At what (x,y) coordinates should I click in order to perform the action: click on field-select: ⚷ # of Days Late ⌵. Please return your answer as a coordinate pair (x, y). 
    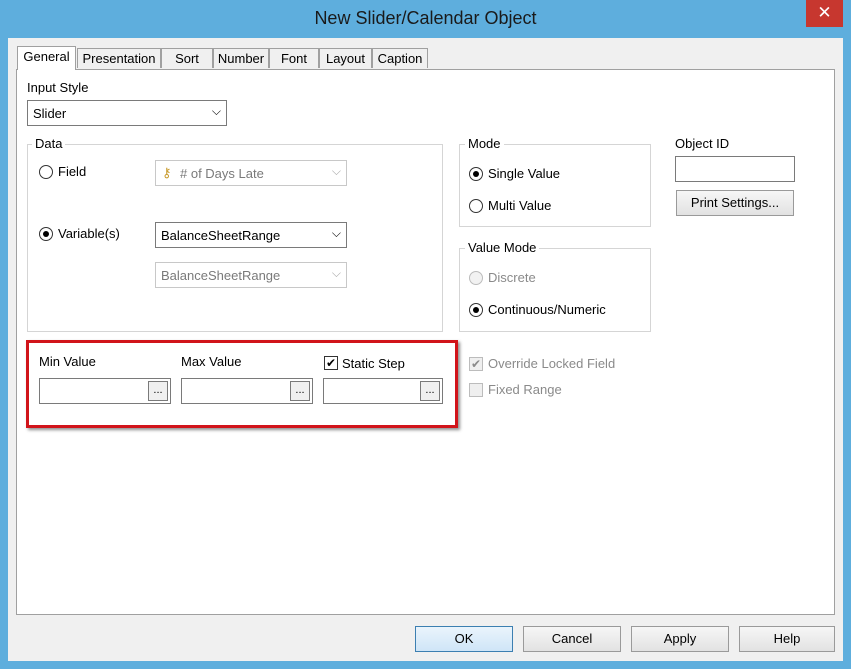
    Looking at the image, I should click on (251, 173).